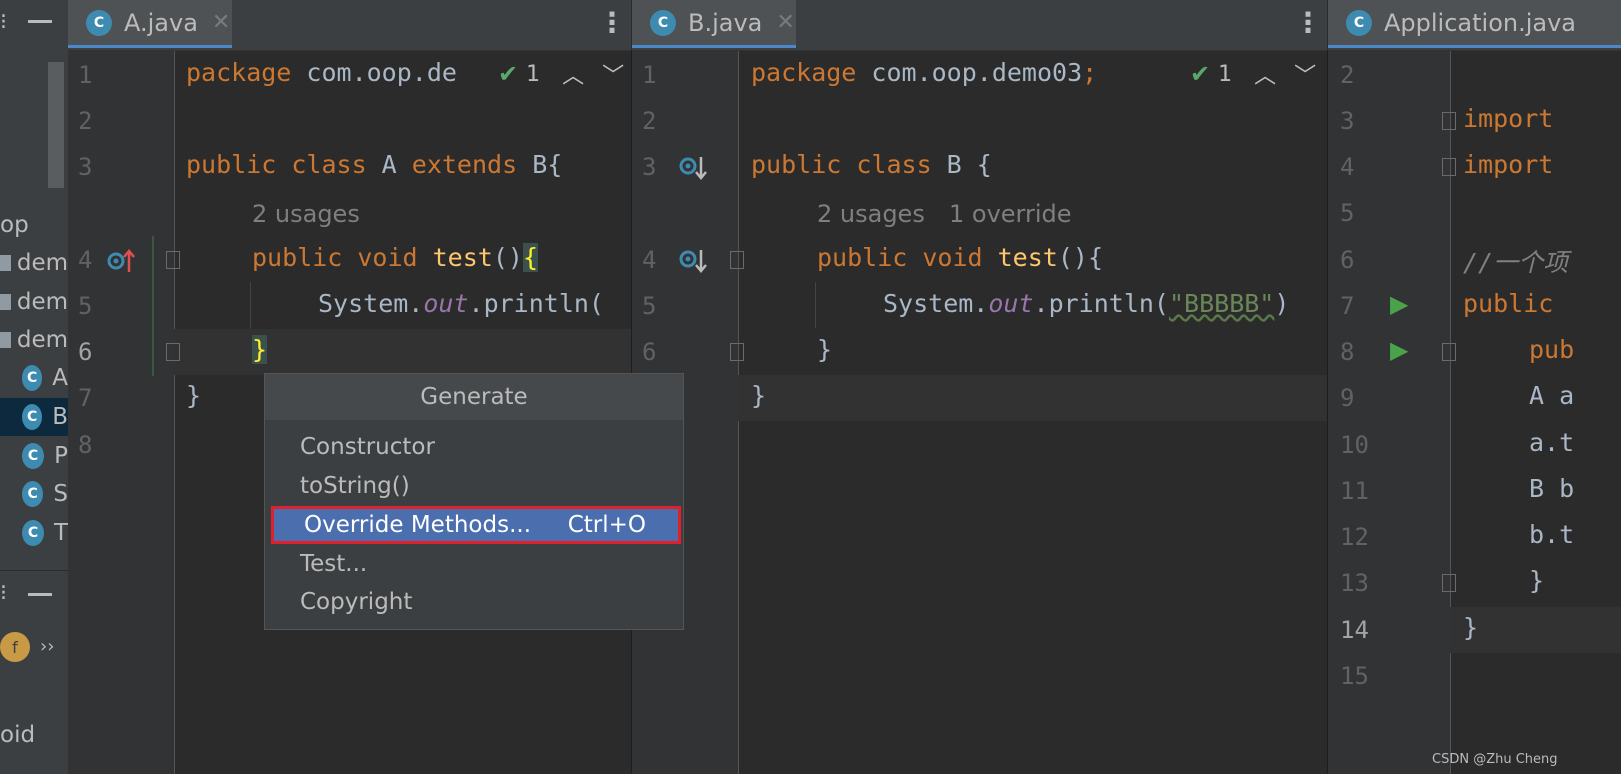 The image size is (1621, 774). I want to click on code-text: System., so click(936, 303).